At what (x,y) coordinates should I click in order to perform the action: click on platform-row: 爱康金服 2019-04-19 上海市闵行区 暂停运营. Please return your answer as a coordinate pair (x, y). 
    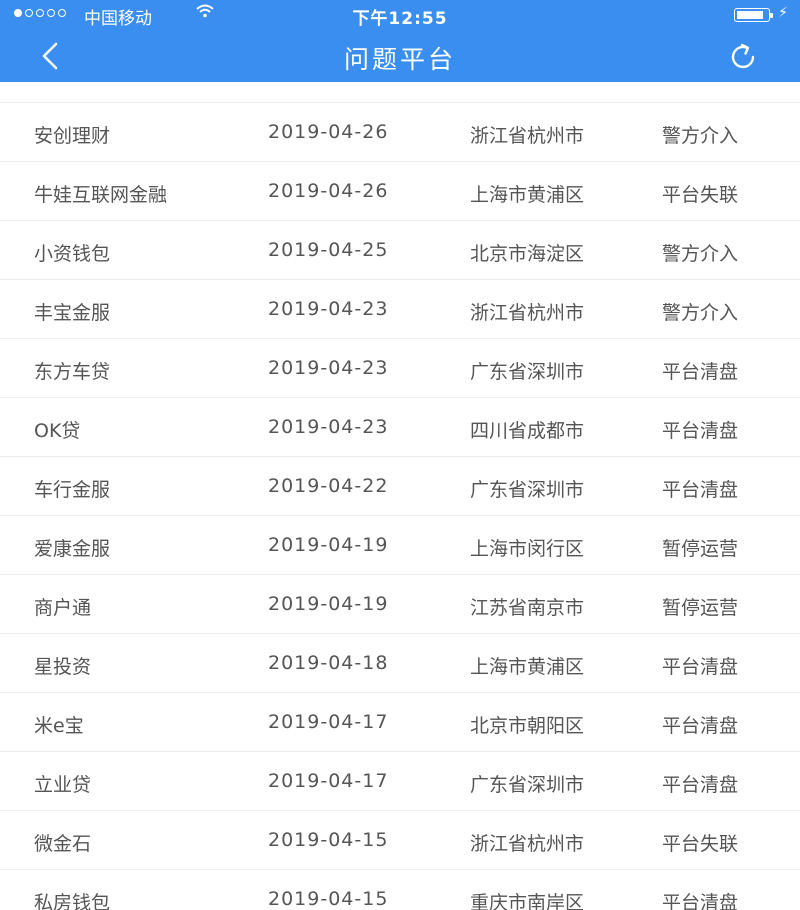
    Looking at the image, I should click on (400, 545).